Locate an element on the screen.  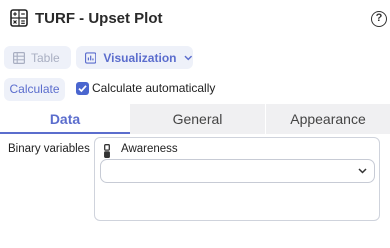
table-view-button: Table is located at coordinates (37, 57).